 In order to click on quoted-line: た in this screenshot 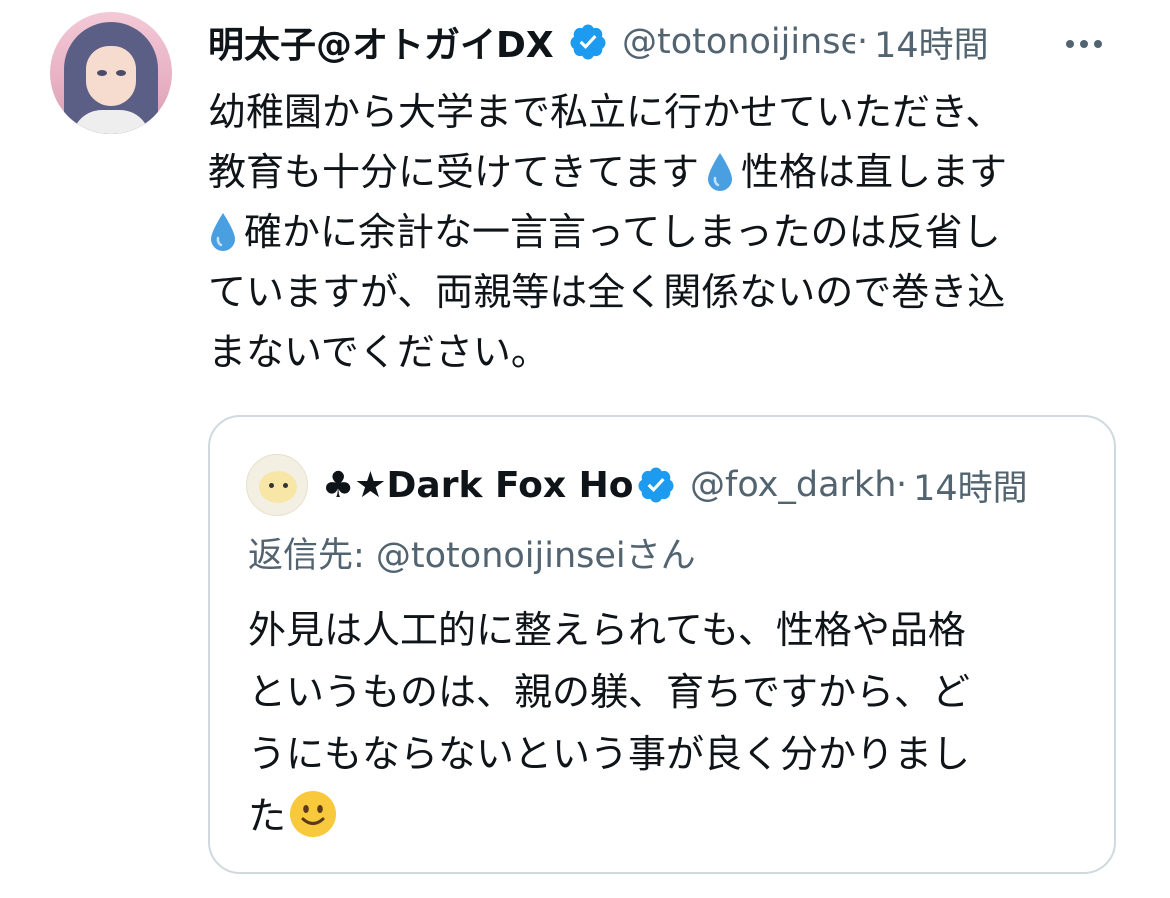, I will do `click(658, 816)`.